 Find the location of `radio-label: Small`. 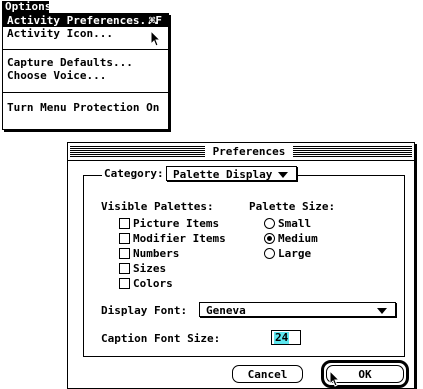

radio-label: Small is located at coordinates (295, 223).